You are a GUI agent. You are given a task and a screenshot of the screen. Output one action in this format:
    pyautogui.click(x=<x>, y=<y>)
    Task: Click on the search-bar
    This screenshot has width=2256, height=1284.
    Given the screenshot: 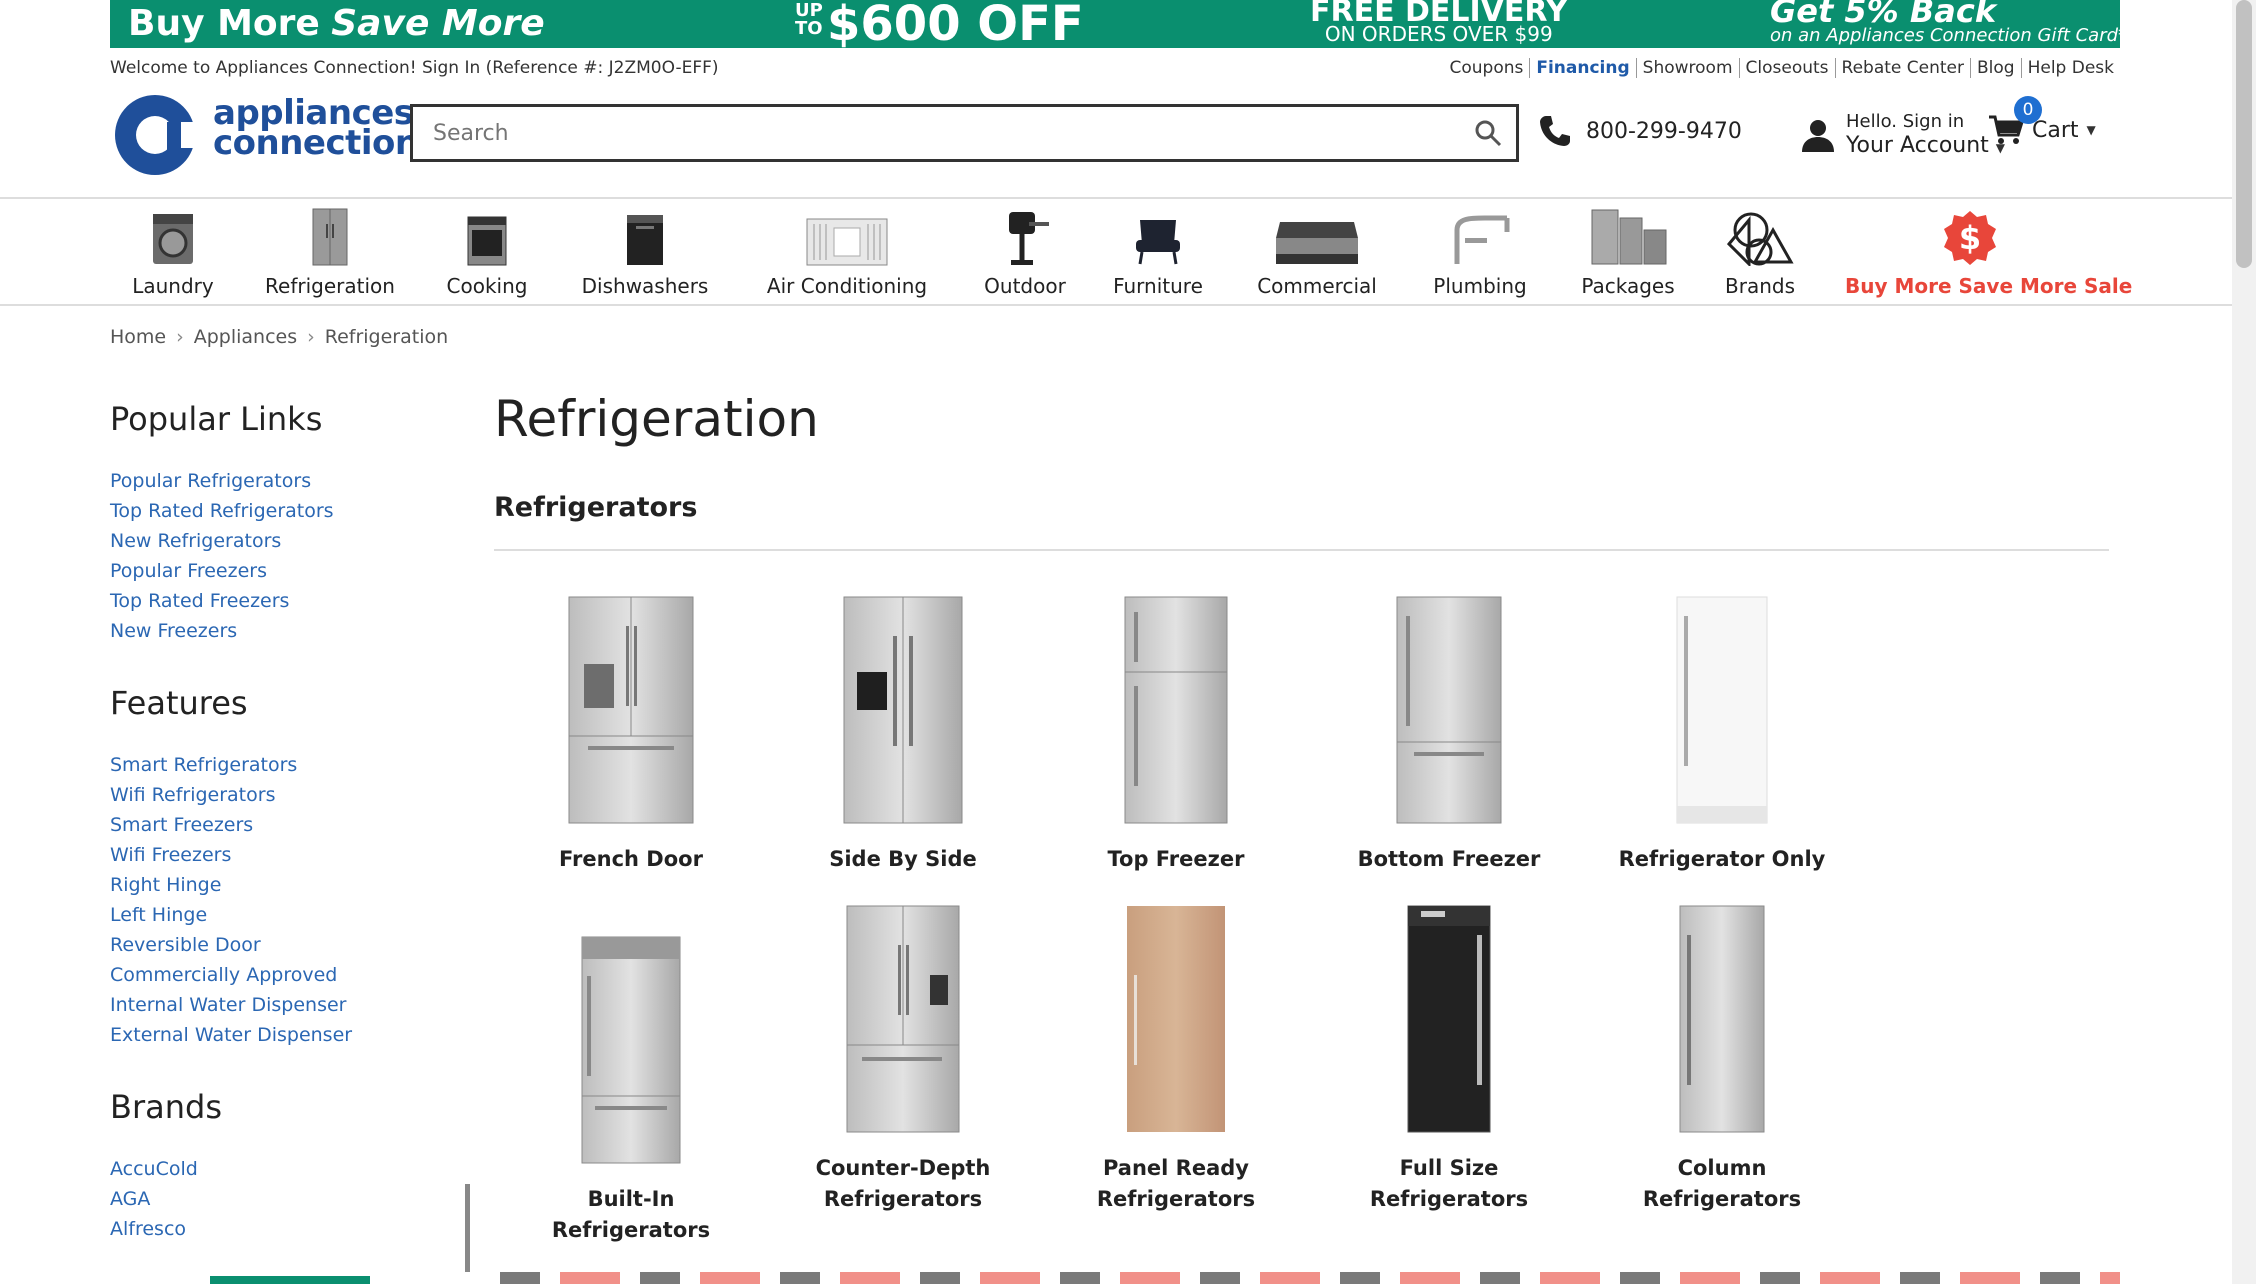 What is the action you would take?
    pyautogui.click(x=964, y=133)
    